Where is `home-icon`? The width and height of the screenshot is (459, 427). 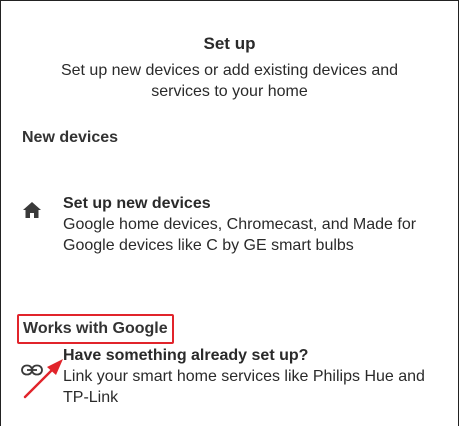 home-icon is located at coordinates (32, 210).